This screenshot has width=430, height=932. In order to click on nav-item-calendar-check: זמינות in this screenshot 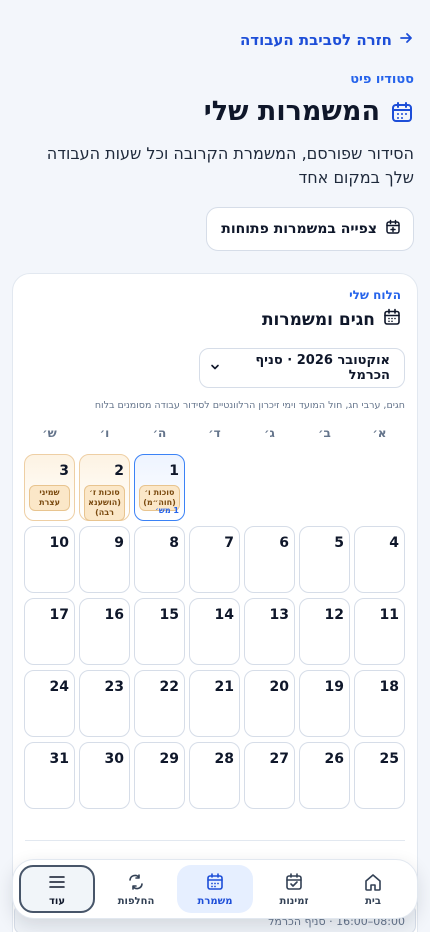, I will do `click(294, 889)`.